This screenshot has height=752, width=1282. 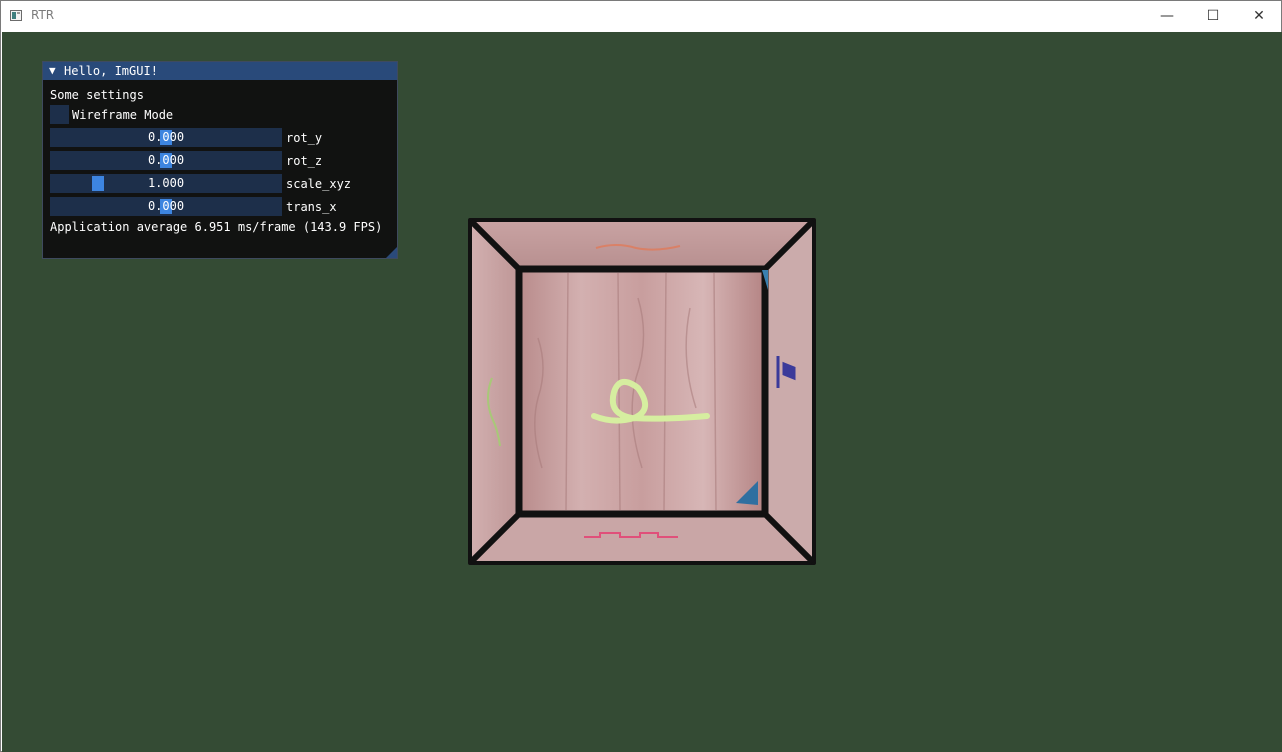 What do you see at coordinates (59, 114) in the screenshot?
I see `wireframe-checkbox` at bounding box center [59, 114].